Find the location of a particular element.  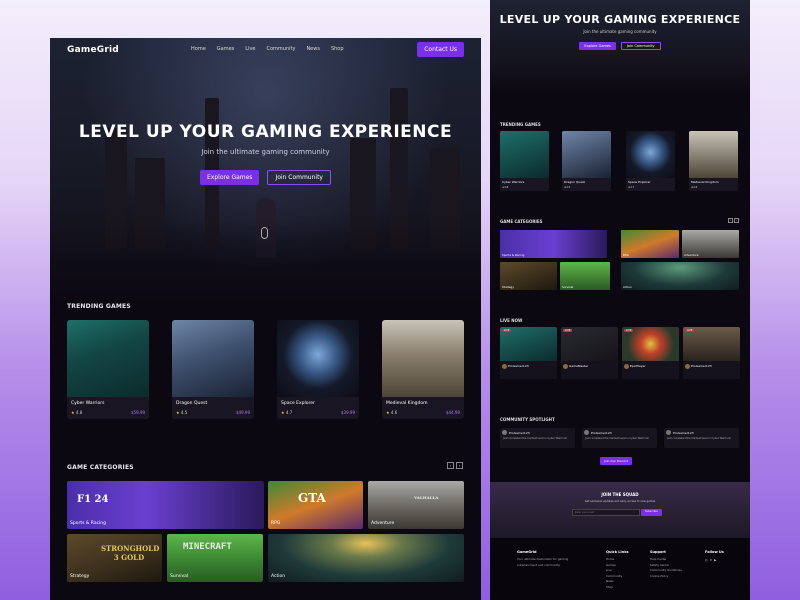

nav-games: Games is located at coordinates (226, 49).